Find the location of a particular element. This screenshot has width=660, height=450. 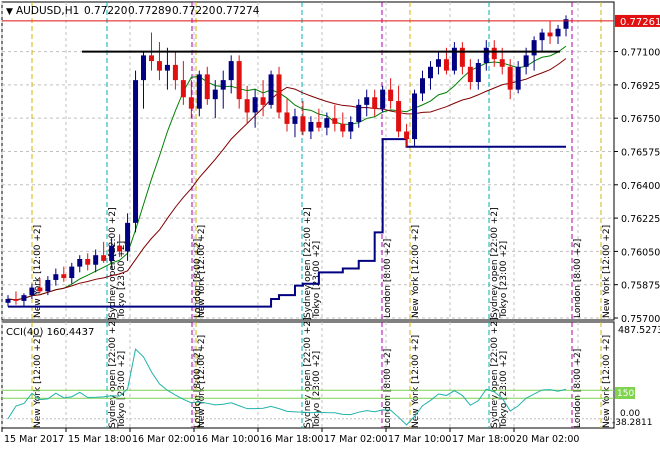

price-tick-label: 0.76750 is located at coordinates (640, 119).